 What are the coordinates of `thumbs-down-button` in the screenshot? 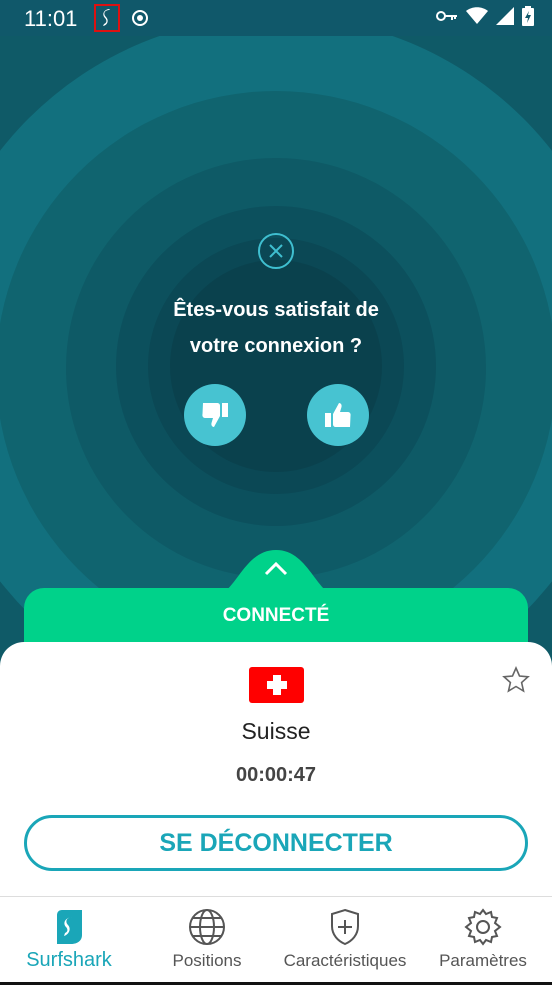 It's located at (215, 415).